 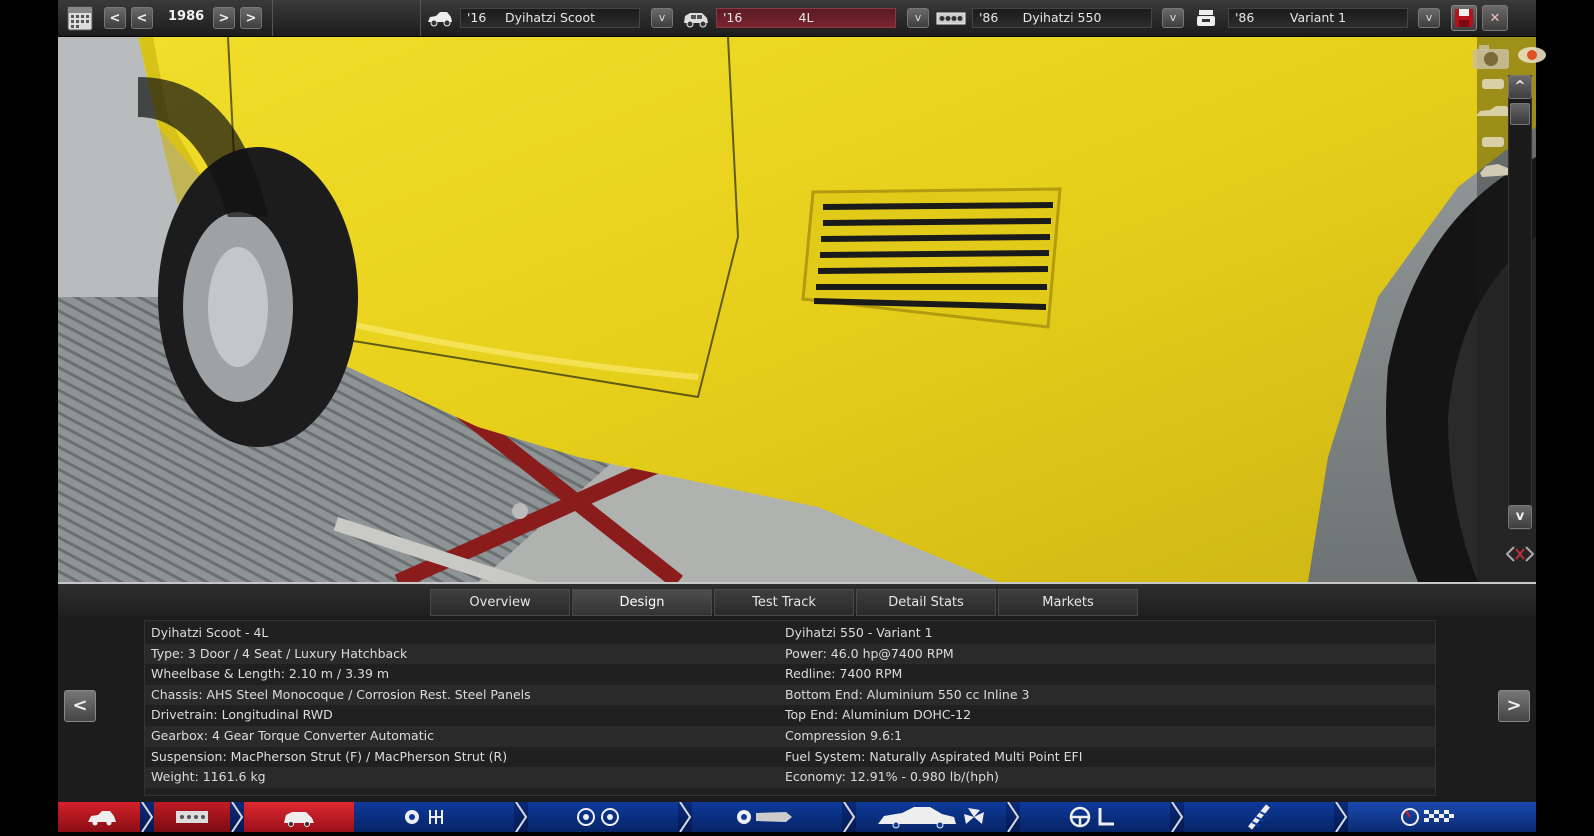 What do you see at coordinates (1520, 87) in the screenshot?
I see `scroll-up-button: ^` at bounding box center [1520, 87].